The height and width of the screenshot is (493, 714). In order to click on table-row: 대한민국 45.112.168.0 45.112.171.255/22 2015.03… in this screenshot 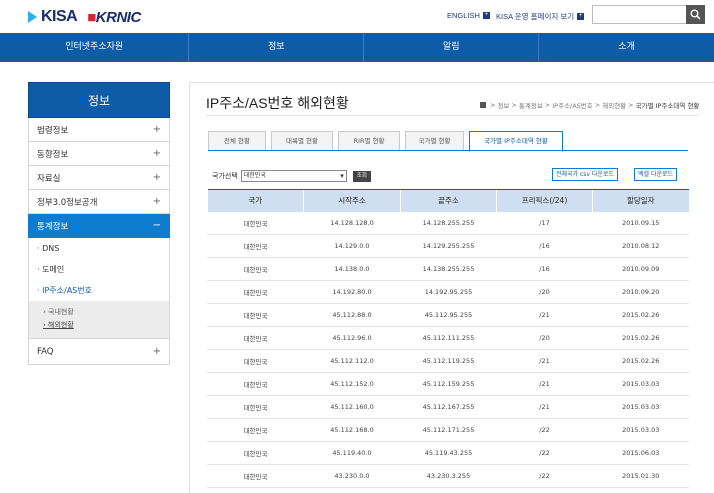, I will do `click(448, 430)`.